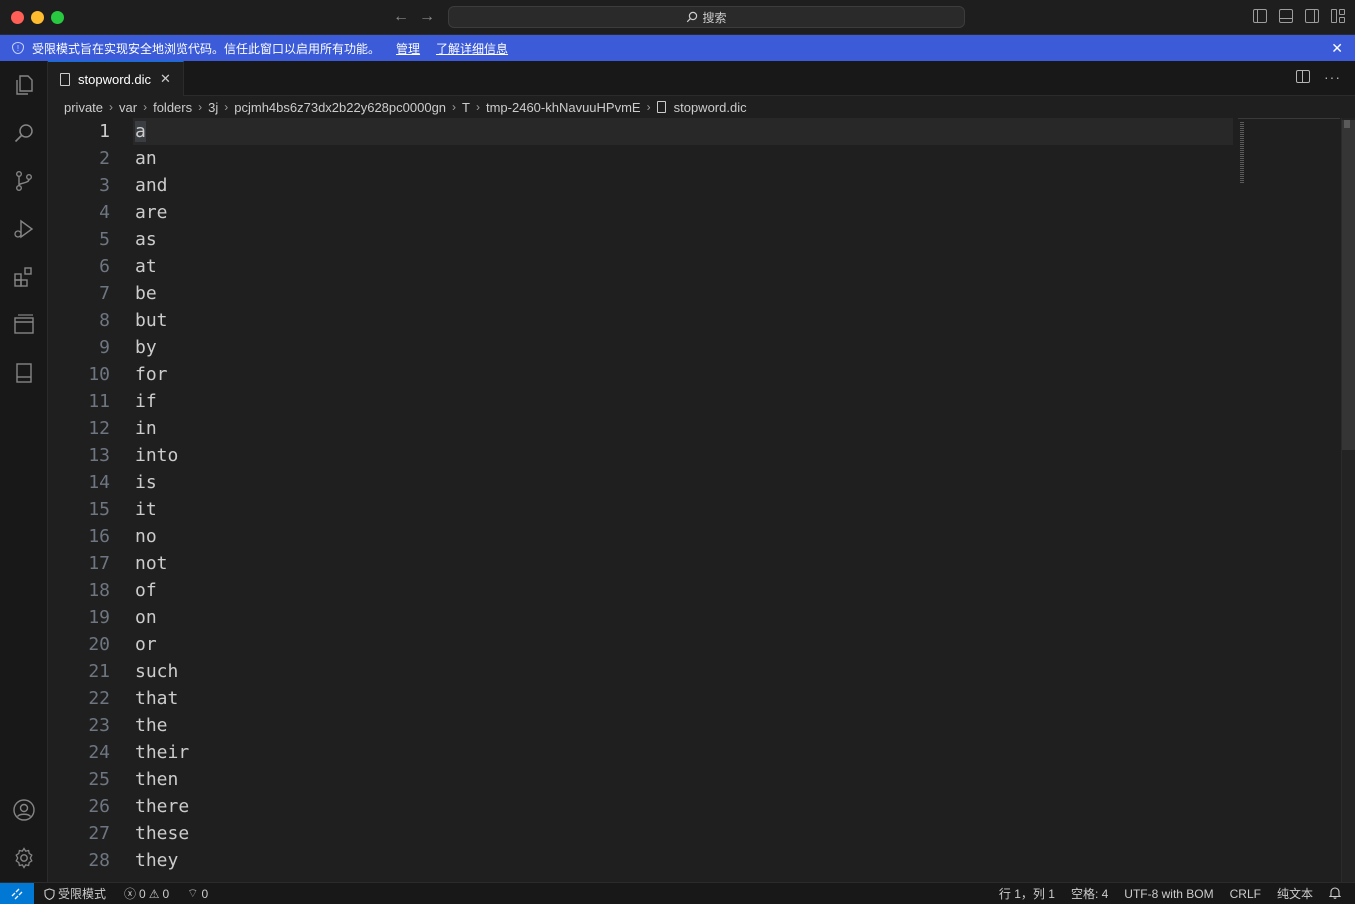 The width and height of the screenshot is (1355, 904). I want to click on source-control-icon, so click(24, 181).